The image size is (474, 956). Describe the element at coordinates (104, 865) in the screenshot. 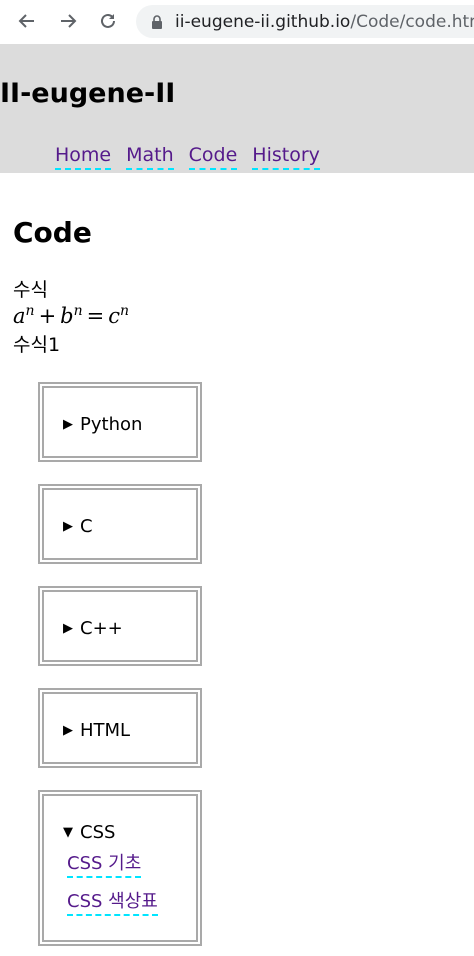

I see `link-css-basics: CSS 기초` at that location.